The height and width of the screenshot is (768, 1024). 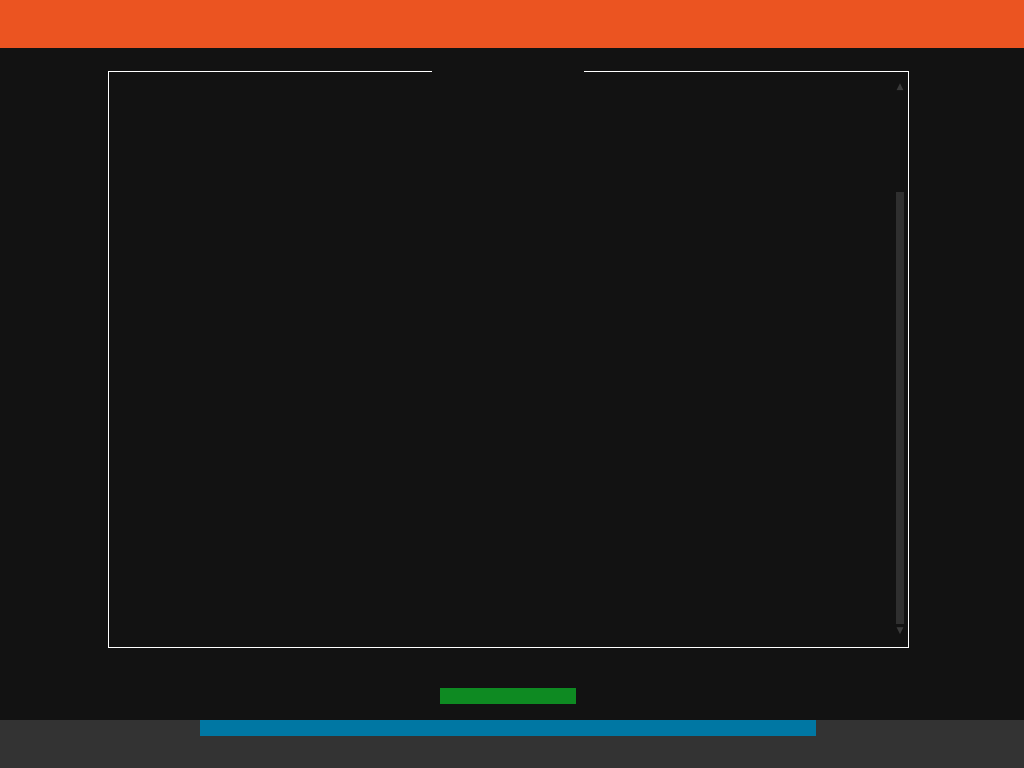 What do you see at coordinates (508, 696) in the screenshot?
I see `progress-indicator` at bounding box center [508, 696].